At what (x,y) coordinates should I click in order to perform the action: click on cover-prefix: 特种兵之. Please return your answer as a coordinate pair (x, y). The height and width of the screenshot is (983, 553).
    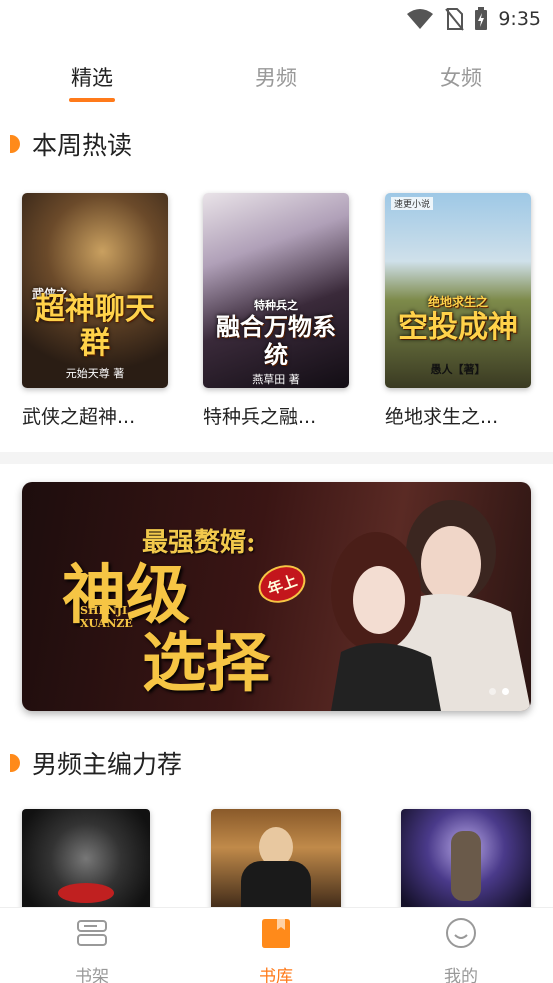
    Looking at the image, I should click on (276, 305).